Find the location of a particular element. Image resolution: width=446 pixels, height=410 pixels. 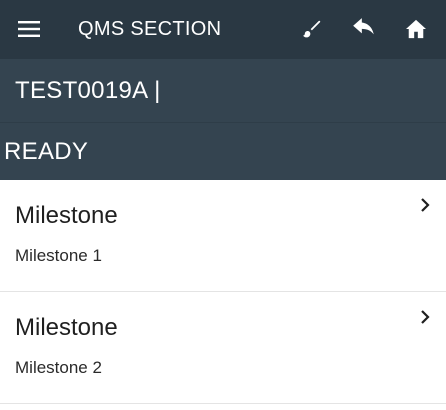

menu-icon is located at coordinates (29, 29).